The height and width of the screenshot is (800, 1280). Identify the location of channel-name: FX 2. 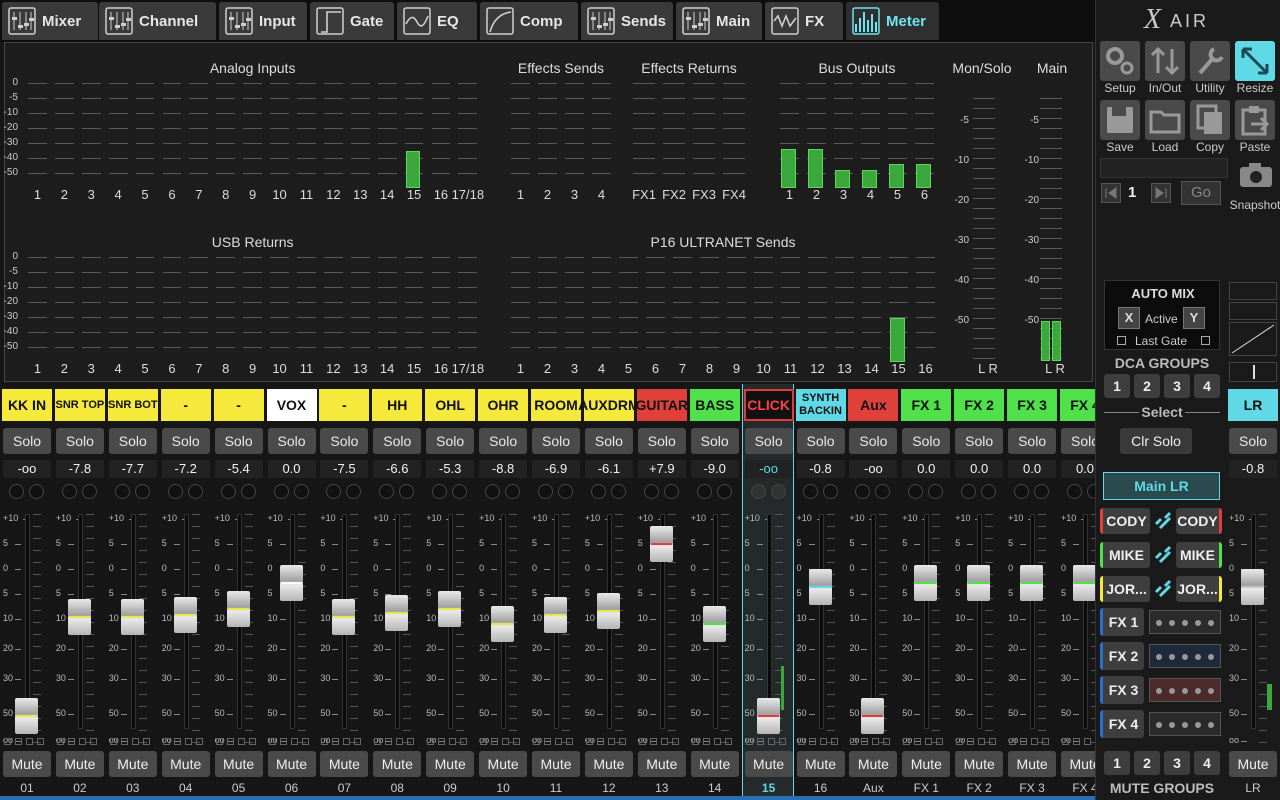
(979, 405).